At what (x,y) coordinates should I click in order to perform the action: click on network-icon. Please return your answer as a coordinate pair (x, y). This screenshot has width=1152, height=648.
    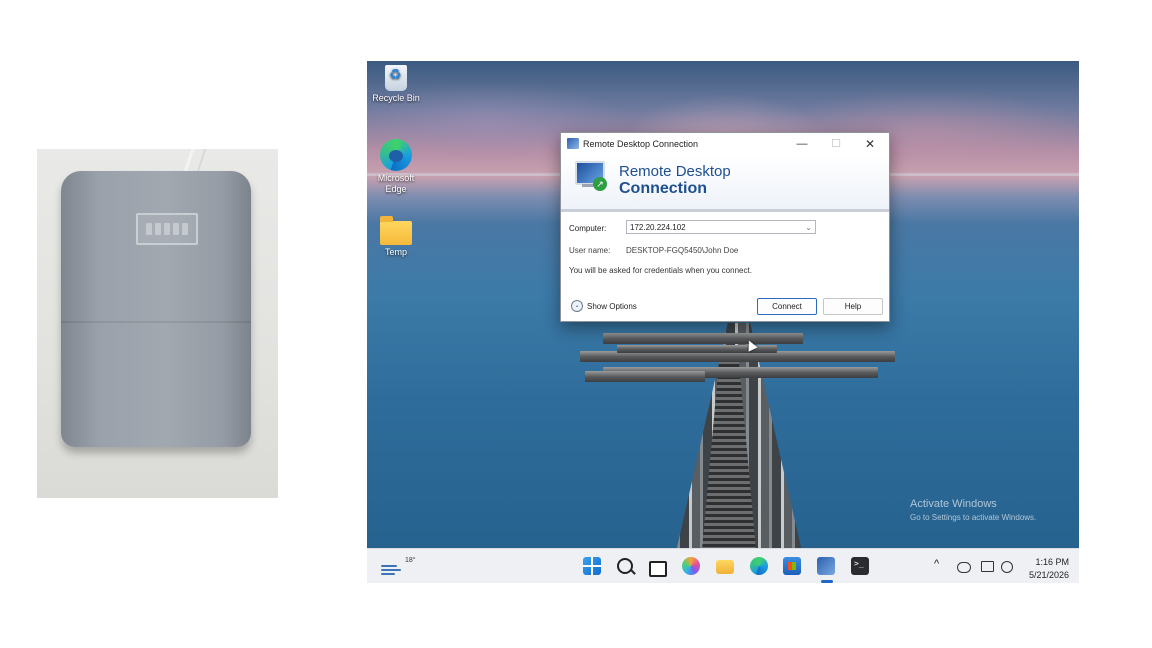
    Looking at the image, I should click on (1007, 567).